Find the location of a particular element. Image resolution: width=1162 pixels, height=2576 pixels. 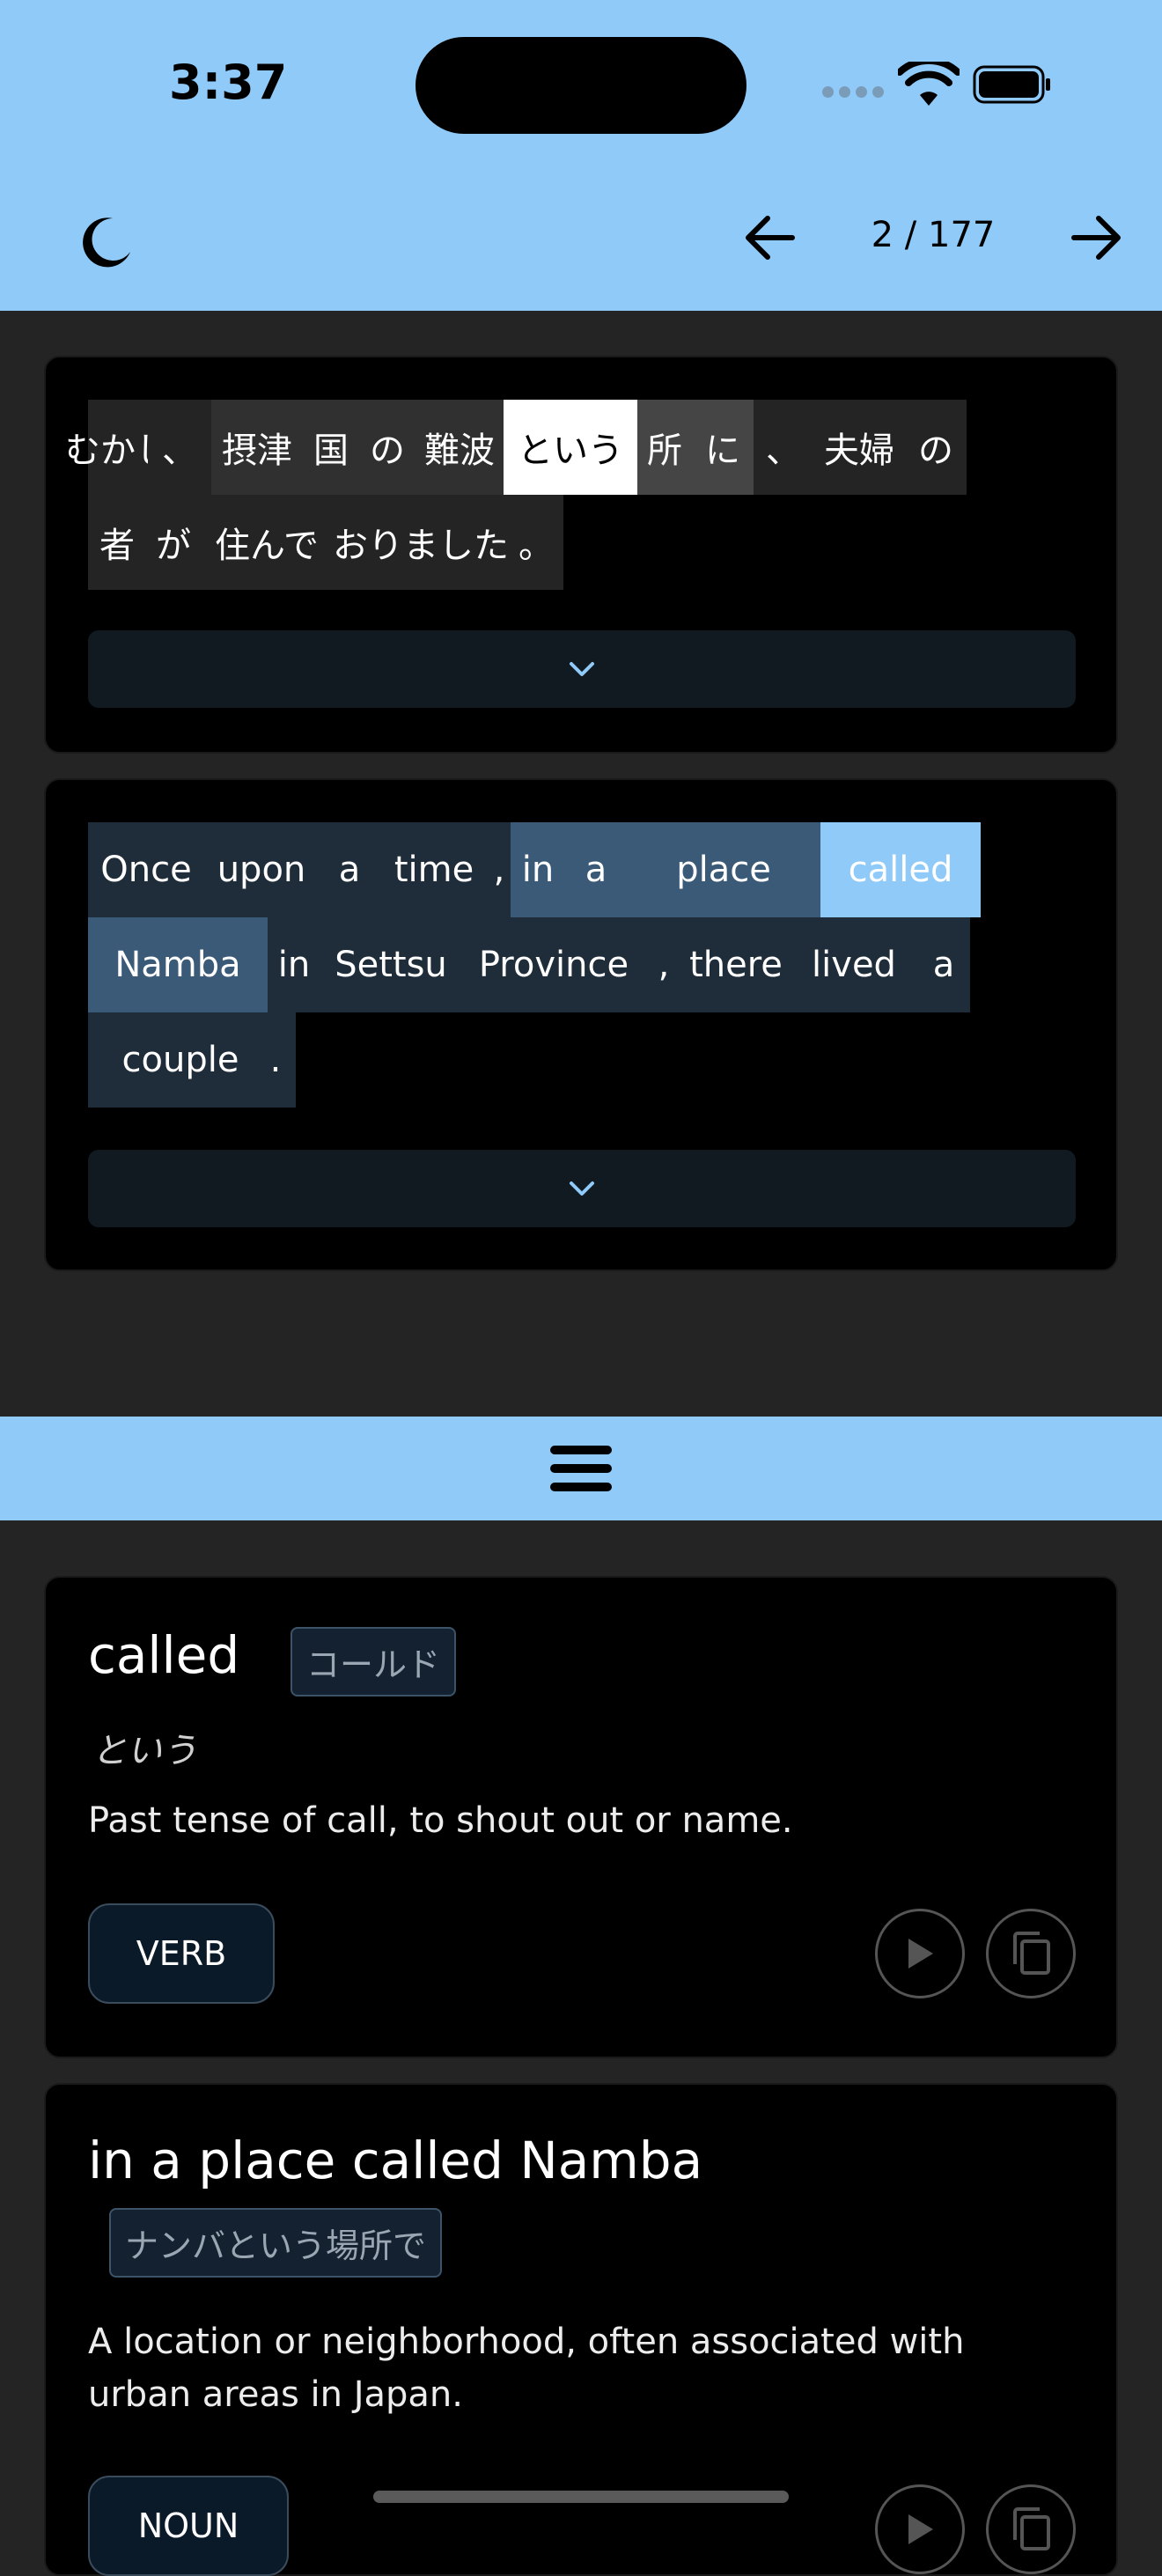

token: . is located at coordinates (275, 1060).